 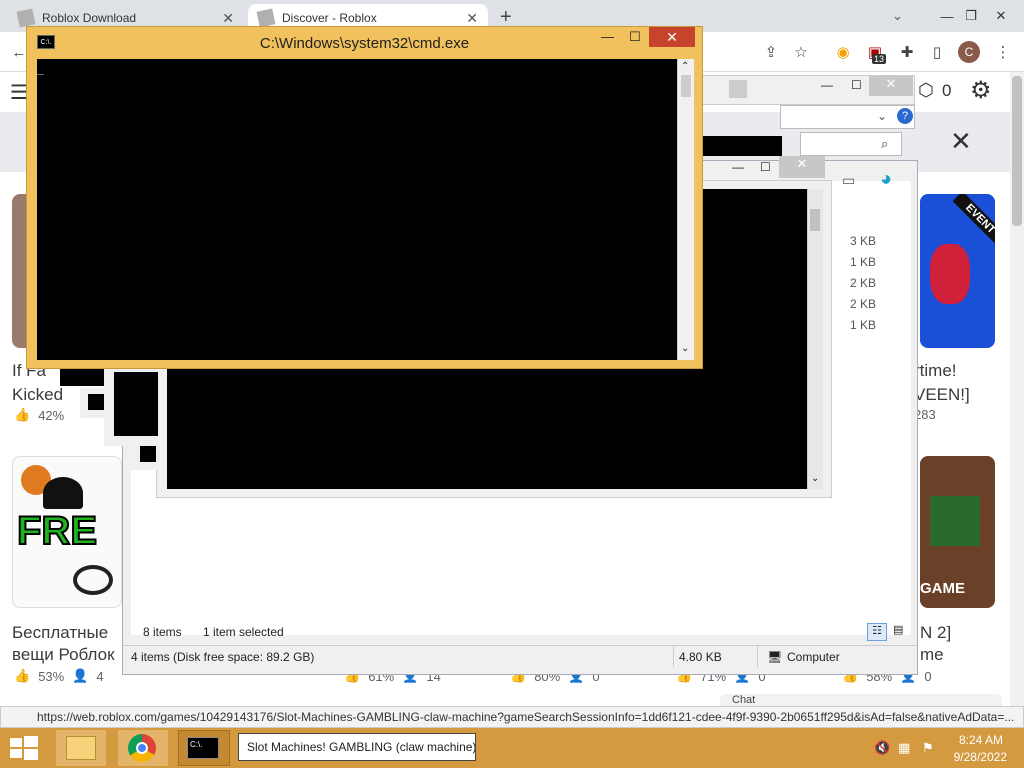 I want to click on menu-kebab-icon: ⋮, so click(x=1003, y=52).